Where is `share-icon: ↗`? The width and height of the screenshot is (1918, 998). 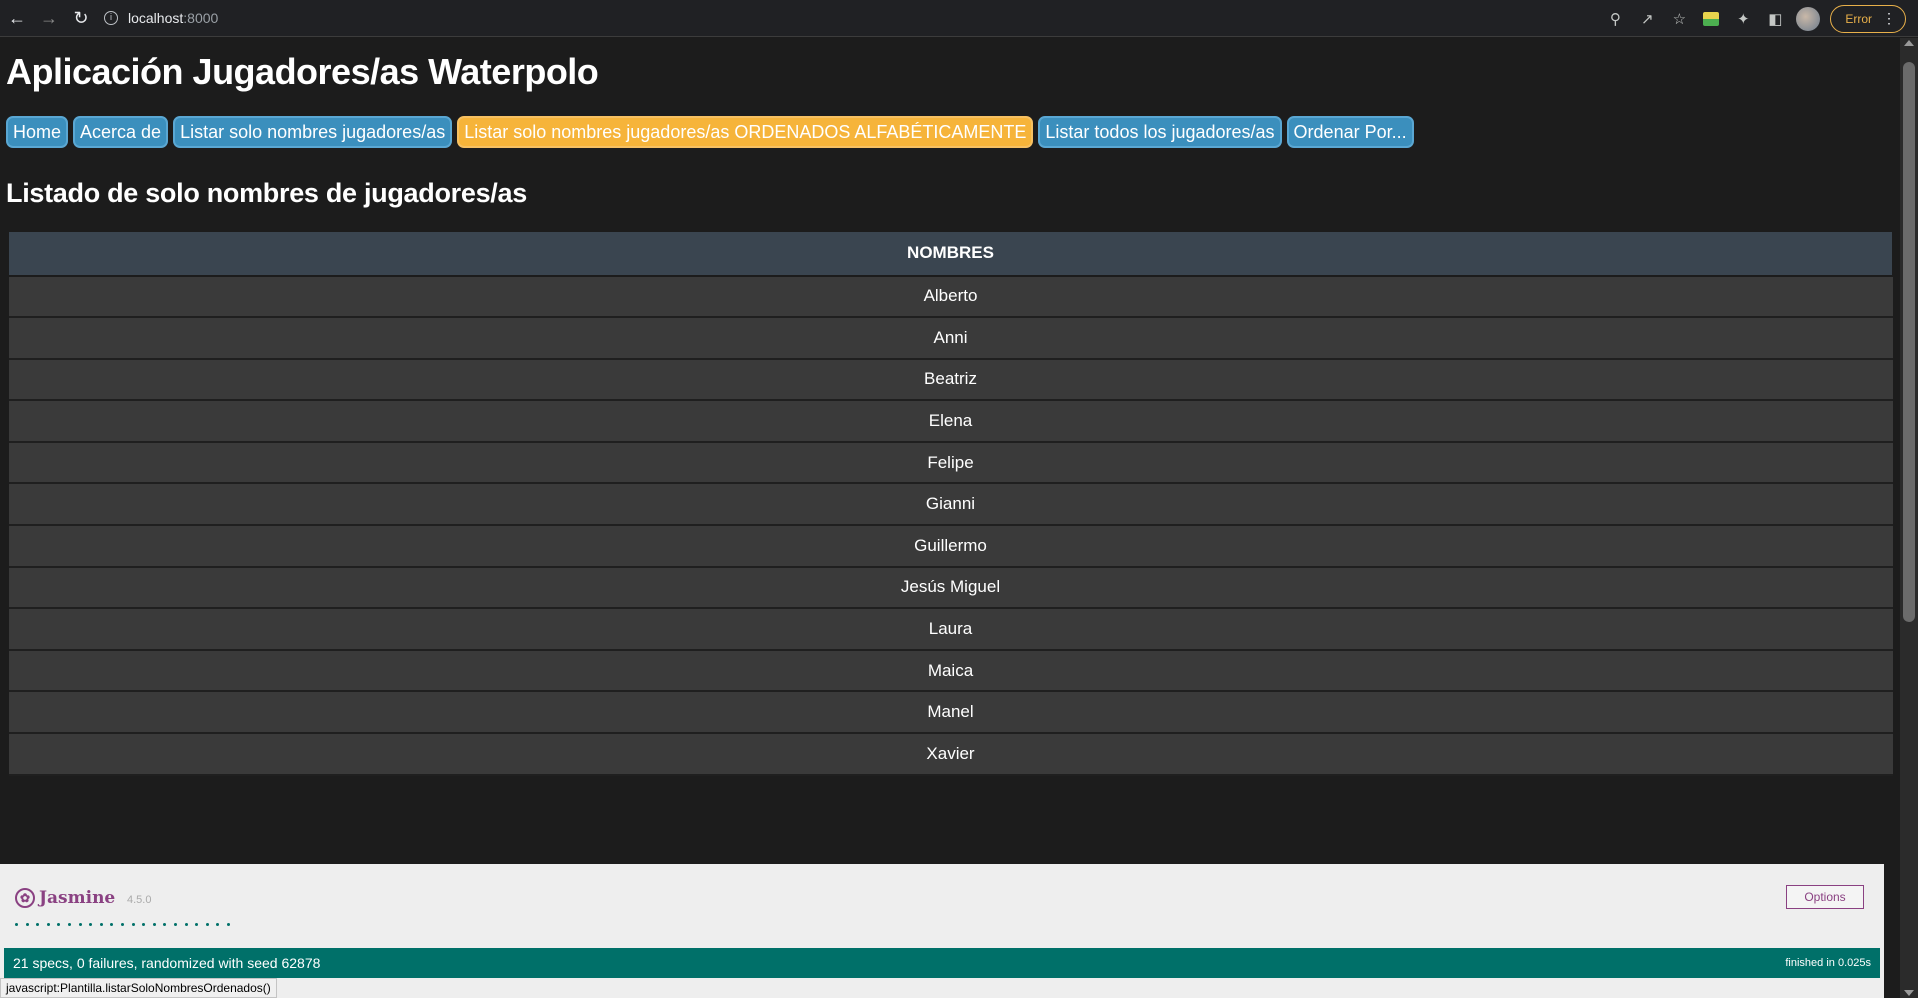
share-icon: ↗ is located at coordinates (1647, 19).